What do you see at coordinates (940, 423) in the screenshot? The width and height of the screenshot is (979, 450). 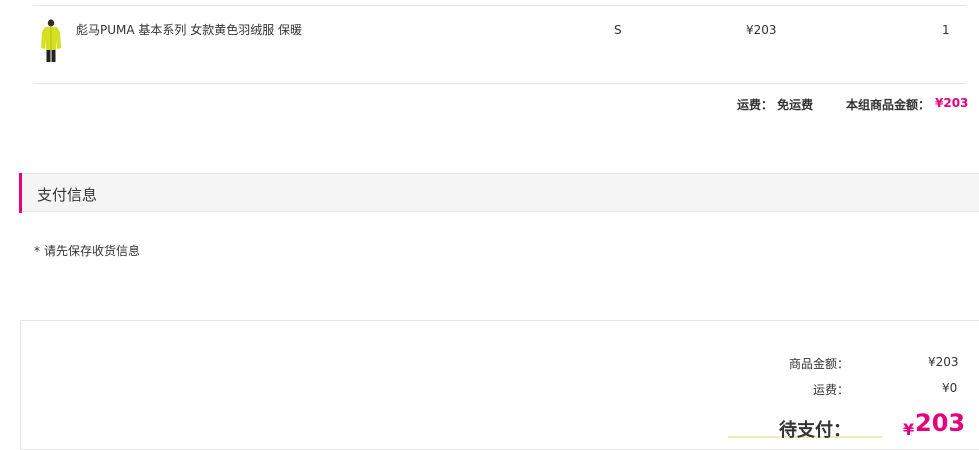 I see `amount-due-value: 203` at bounding box center [940, 423].